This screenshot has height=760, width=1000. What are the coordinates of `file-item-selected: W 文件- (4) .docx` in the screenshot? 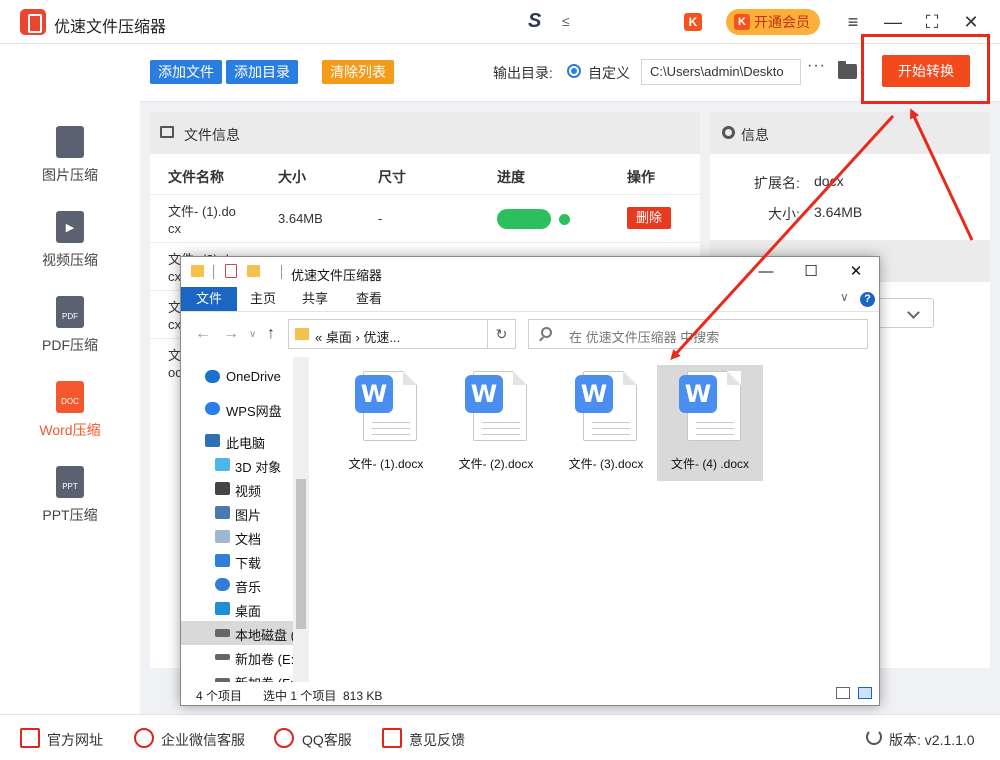 It's located at (710, 423).